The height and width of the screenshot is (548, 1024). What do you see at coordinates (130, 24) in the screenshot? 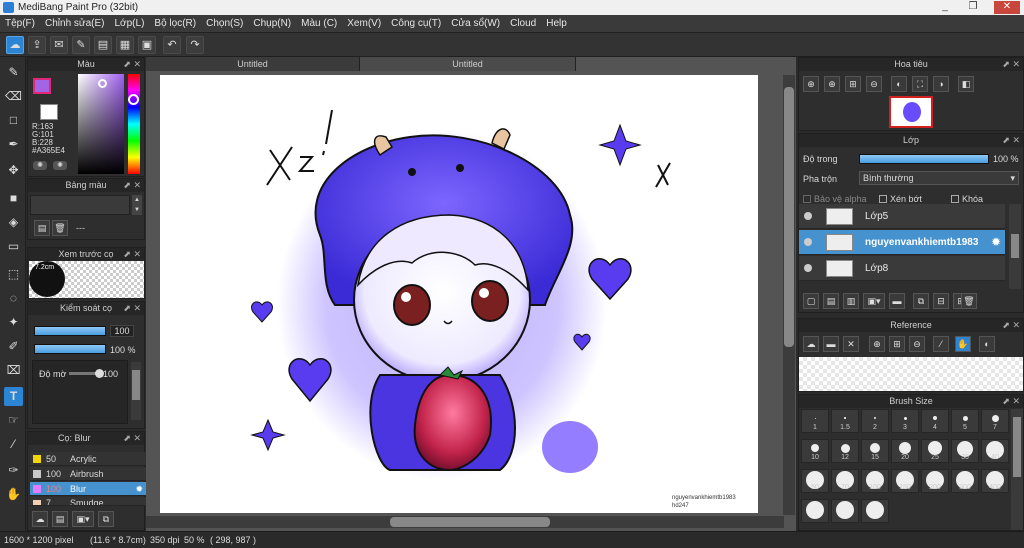
I see `menu-layer: Lớp(L)` at bounding box center [130, 24].